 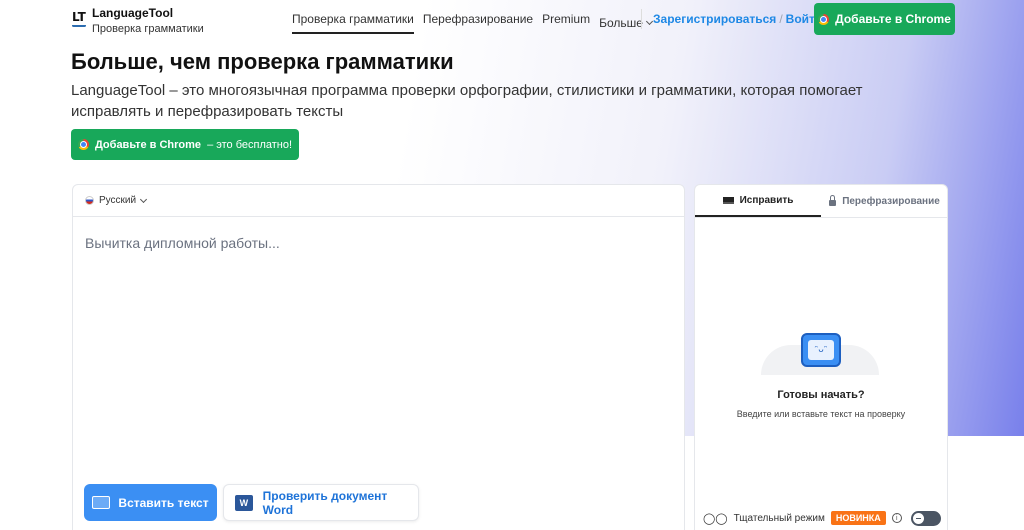 What do you see at coordinates (101, 502) in the screenshot?
I see `clipboard-icon` at bounding box center [101, 502].